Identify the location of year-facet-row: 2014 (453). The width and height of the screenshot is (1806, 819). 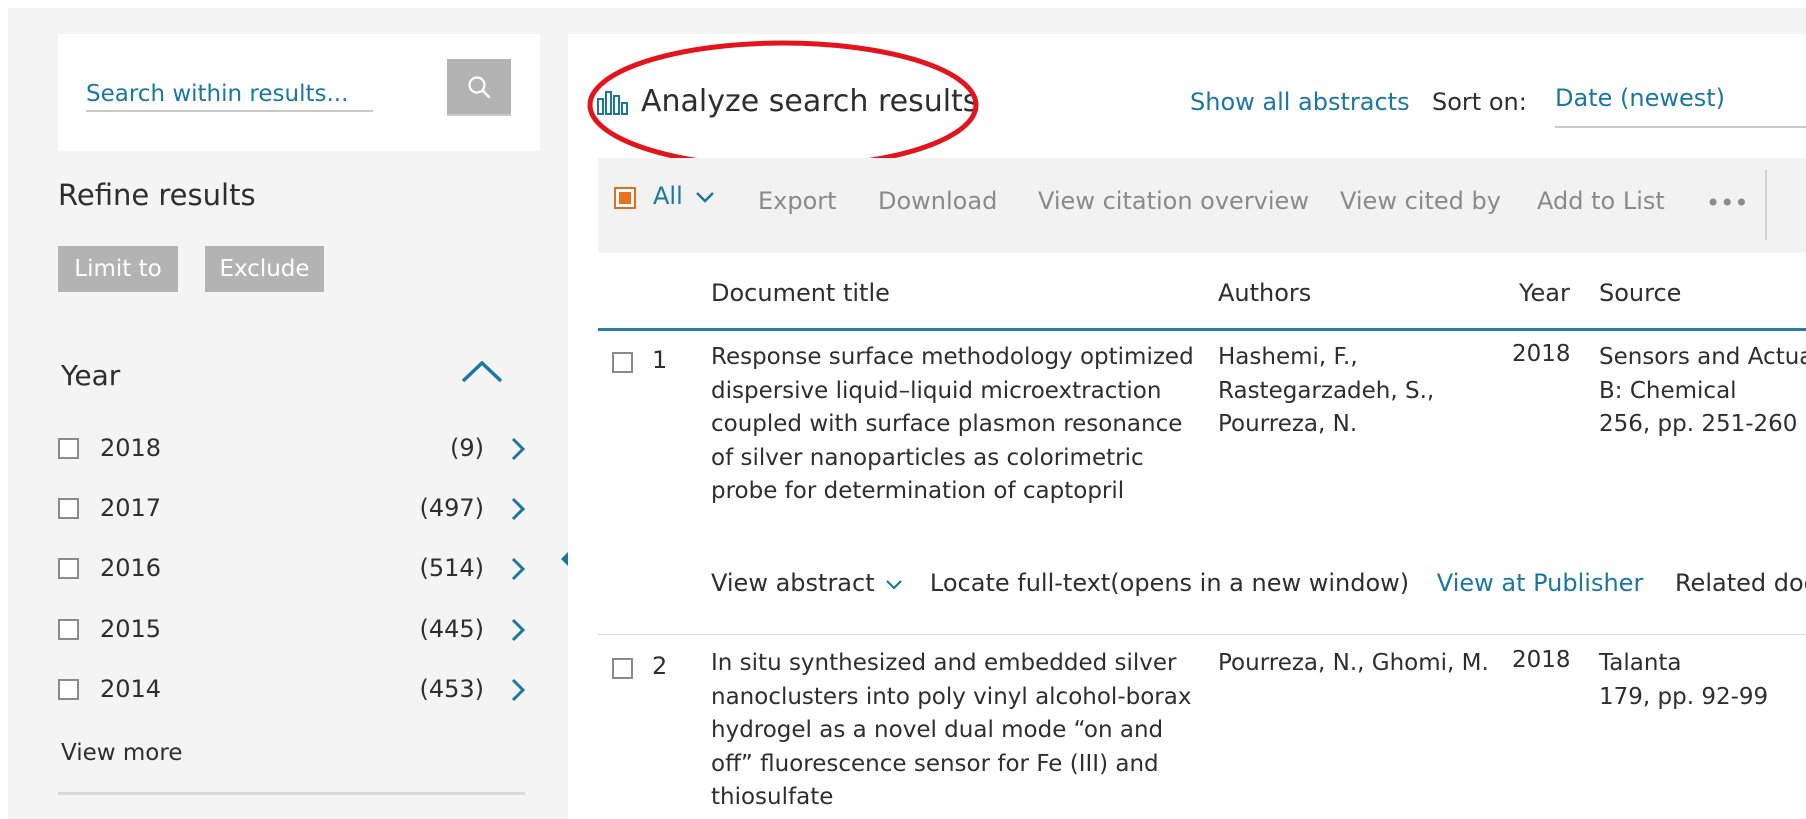
(293, 693).